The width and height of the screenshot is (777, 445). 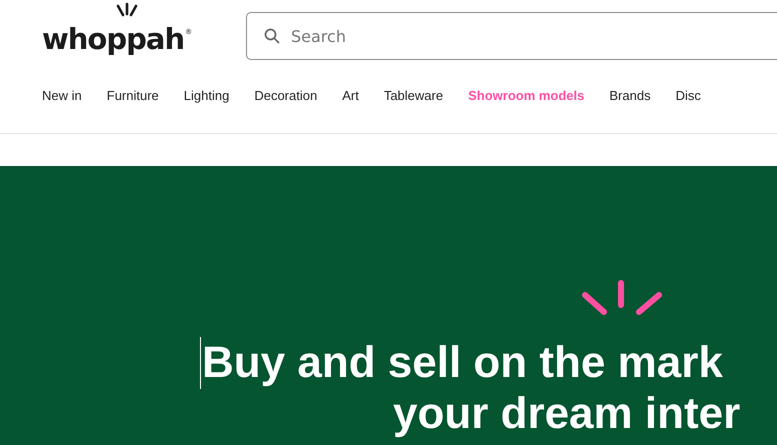 What do you see at coordinates (113, 39) in the screenshot?
I see `logo: whoppah` at bounding box center [113, 39].